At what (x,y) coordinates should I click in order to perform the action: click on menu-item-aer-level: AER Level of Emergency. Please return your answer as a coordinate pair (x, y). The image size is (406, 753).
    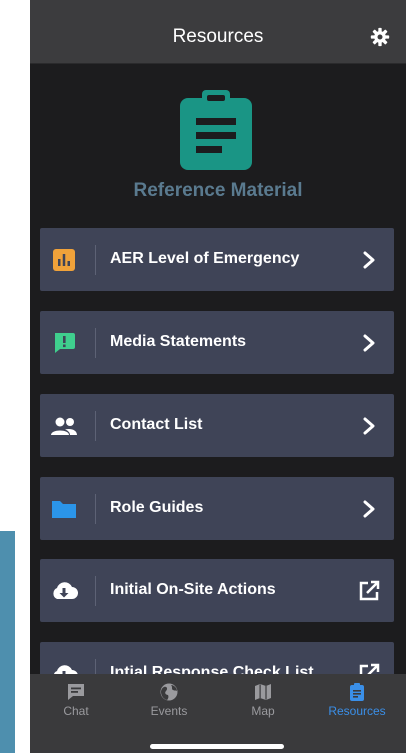
    Looking at the image, I should click on (217, 259).